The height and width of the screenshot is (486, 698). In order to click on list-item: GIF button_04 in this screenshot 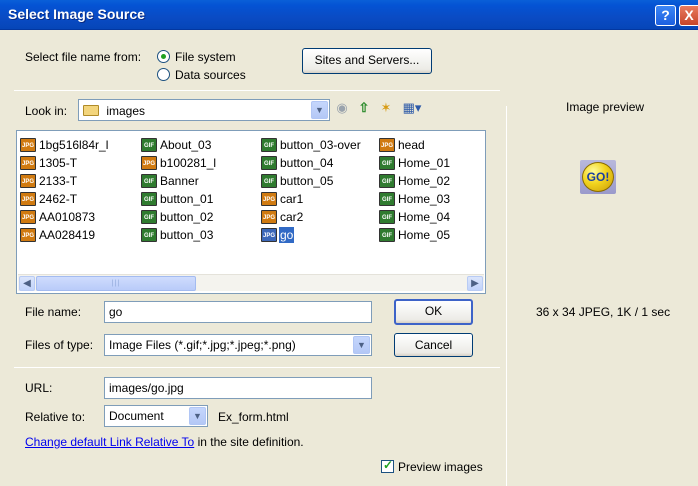, I will do `click(297, 162)`.